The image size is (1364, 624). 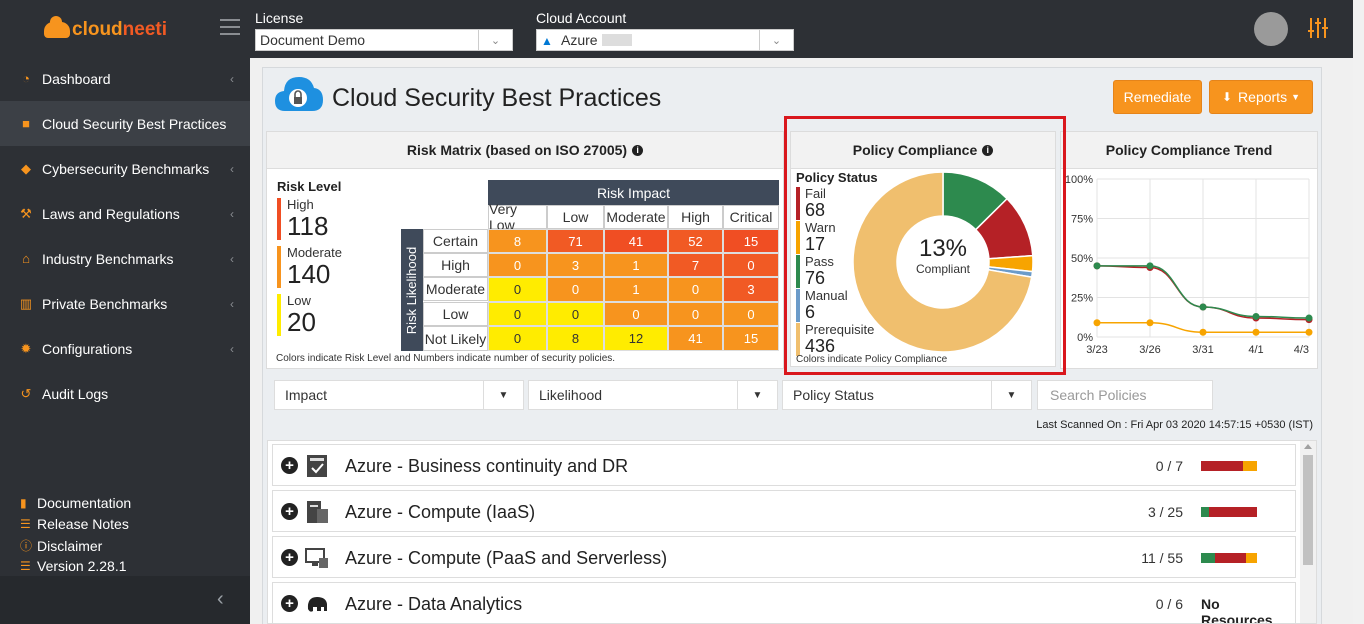 What do you see at coordinates (455, 265) in the screenshot?
I see `likelihood-row-high: High` at bounding box center [455, 265].